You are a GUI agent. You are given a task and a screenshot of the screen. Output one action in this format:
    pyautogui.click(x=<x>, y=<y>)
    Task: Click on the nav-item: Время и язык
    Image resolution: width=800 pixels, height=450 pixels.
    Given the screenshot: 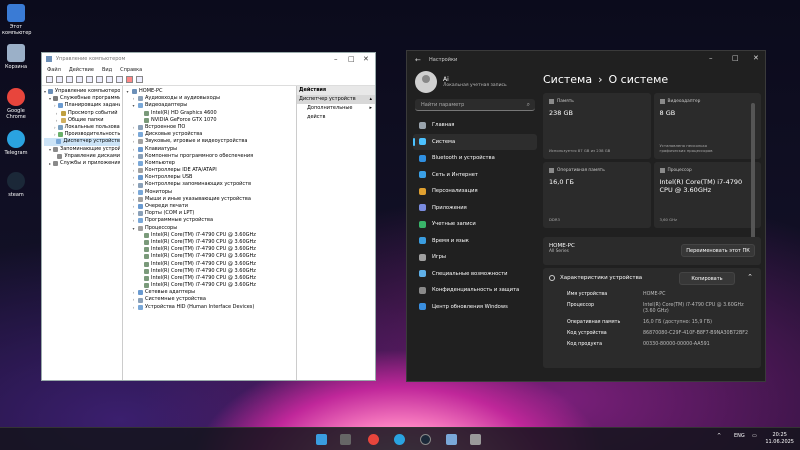 What is the action you would take?
    pyautogui.click(x=475, y=241)
    